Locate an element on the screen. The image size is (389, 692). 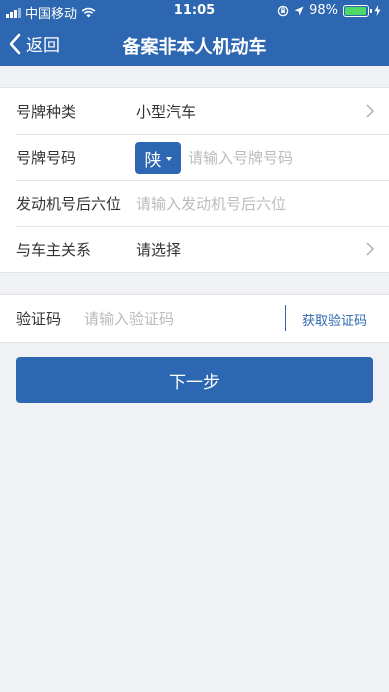
rotation-lock-icon is located at coordinates (283, 10).